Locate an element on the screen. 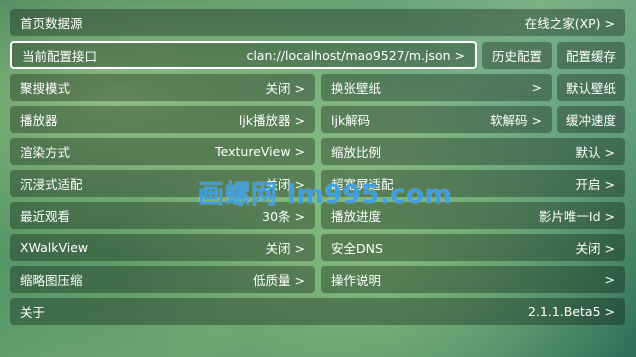  play-progress-value: 影片唯一Id > is located at coordinates (576, 216).